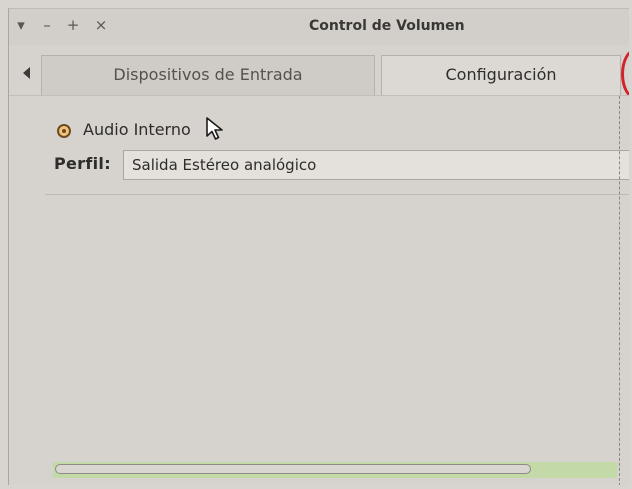  What do you see at coordinates (47, 25) in the screenshot?
I see `minimize-button: –` at bounding box center [47, 25].